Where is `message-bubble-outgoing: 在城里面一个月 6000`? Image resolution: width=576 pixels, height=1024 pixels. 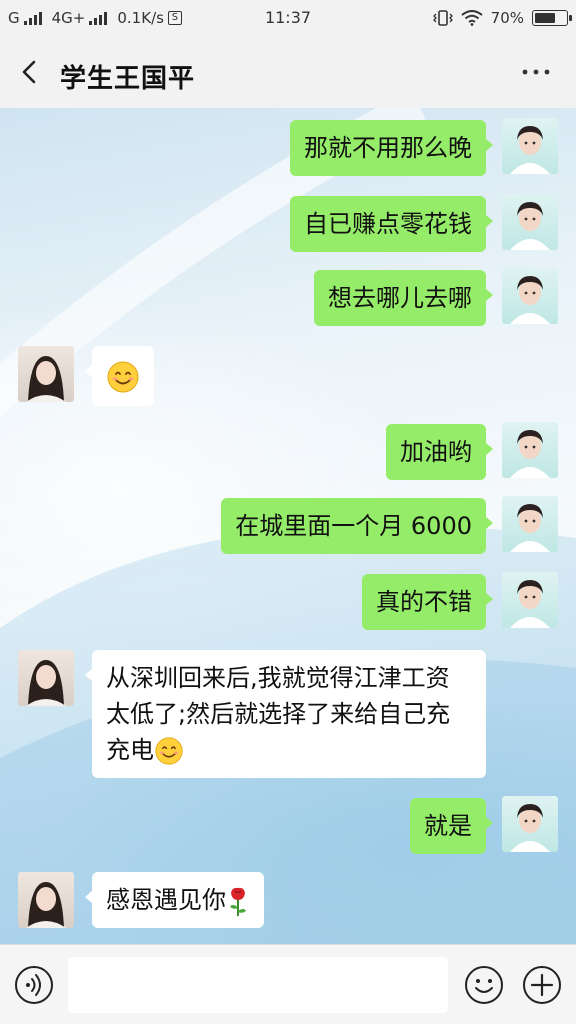 message-bubble-outgoing: 在城里面一个月 6000 is located at coordinates (357, 526).